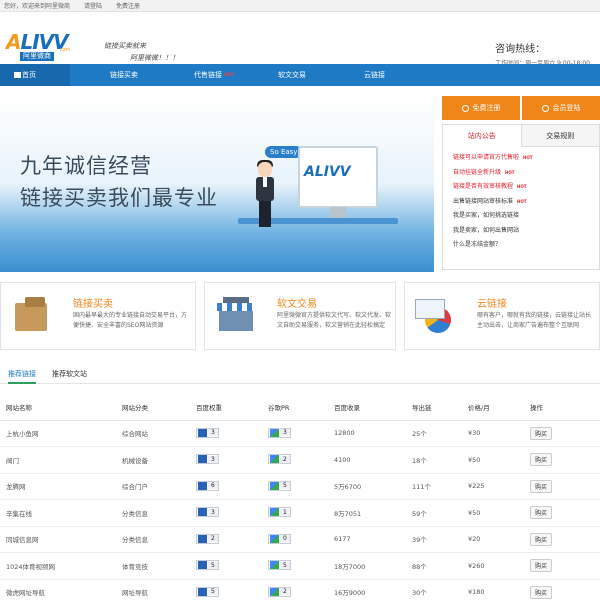 The width and height of the screenshot is (600, 600). I want to click on member-login-button: 会员登陆, so click(561, 108).